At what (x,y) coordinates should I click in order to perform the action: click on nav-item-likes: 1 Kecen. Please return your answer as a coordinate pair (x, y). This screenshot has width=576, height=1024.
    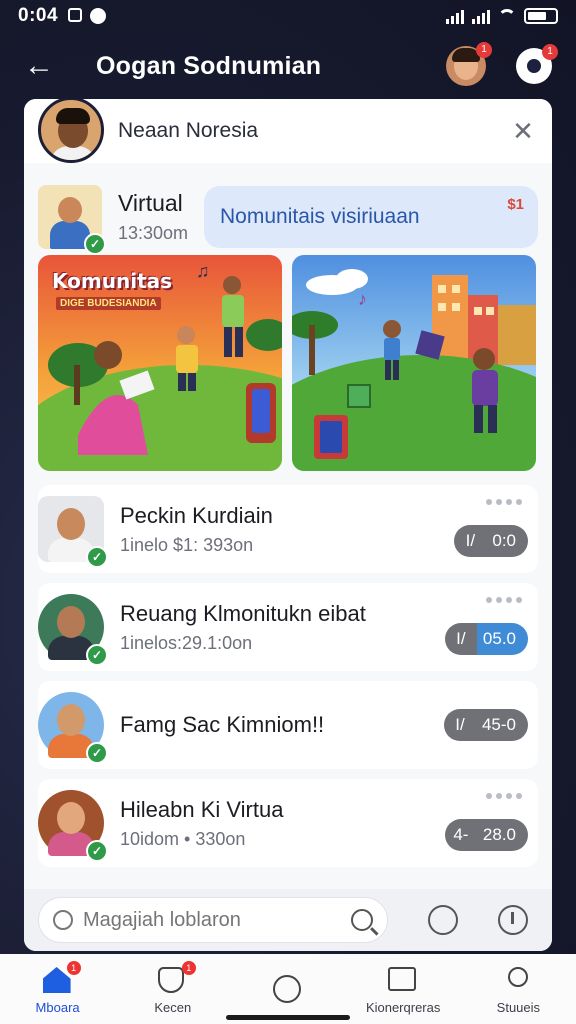
    Looking at the image, I should click on (173, 988).